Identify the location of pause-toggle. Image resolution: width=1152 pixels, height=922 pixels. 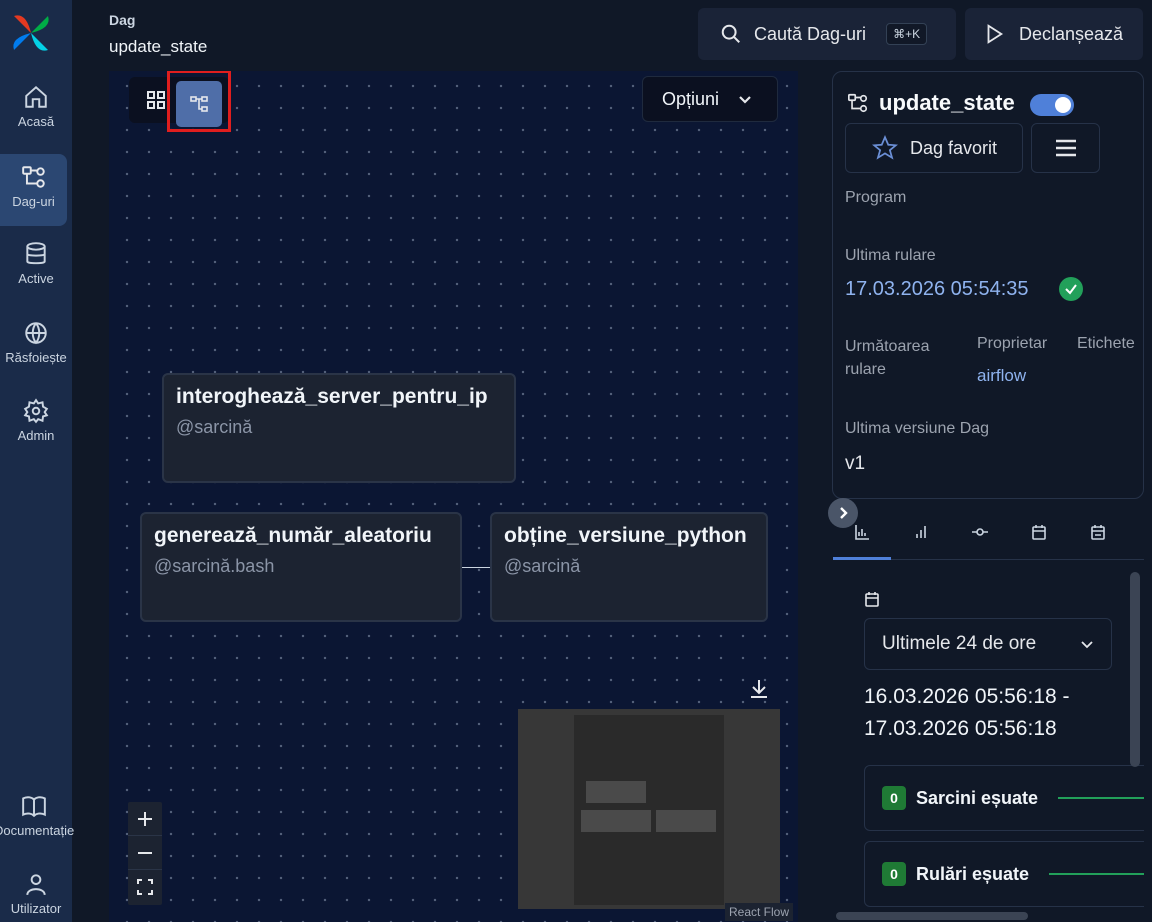
(1052, 105).